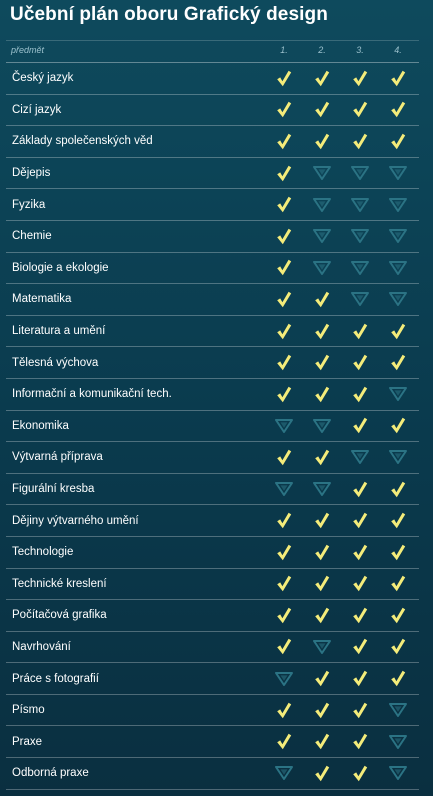  What do you see at coordinates (31, 173) in the screenshot?
I see `subject-label: Dějepis` at bounding box center [31, 173].